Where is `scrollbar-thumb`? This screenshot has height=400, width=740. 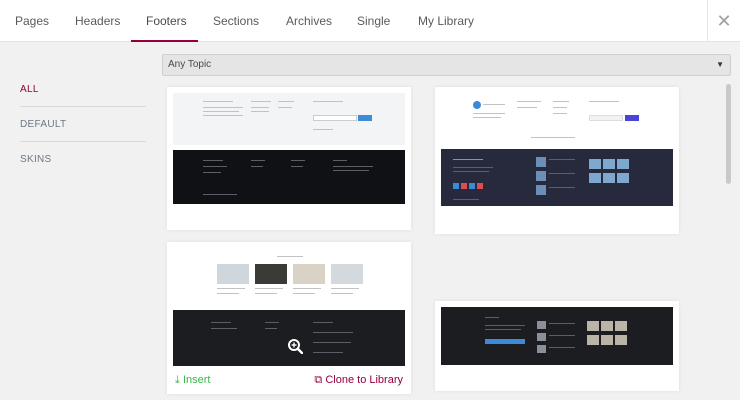
scrollbar-thumb is located at coordinates (728, 134).